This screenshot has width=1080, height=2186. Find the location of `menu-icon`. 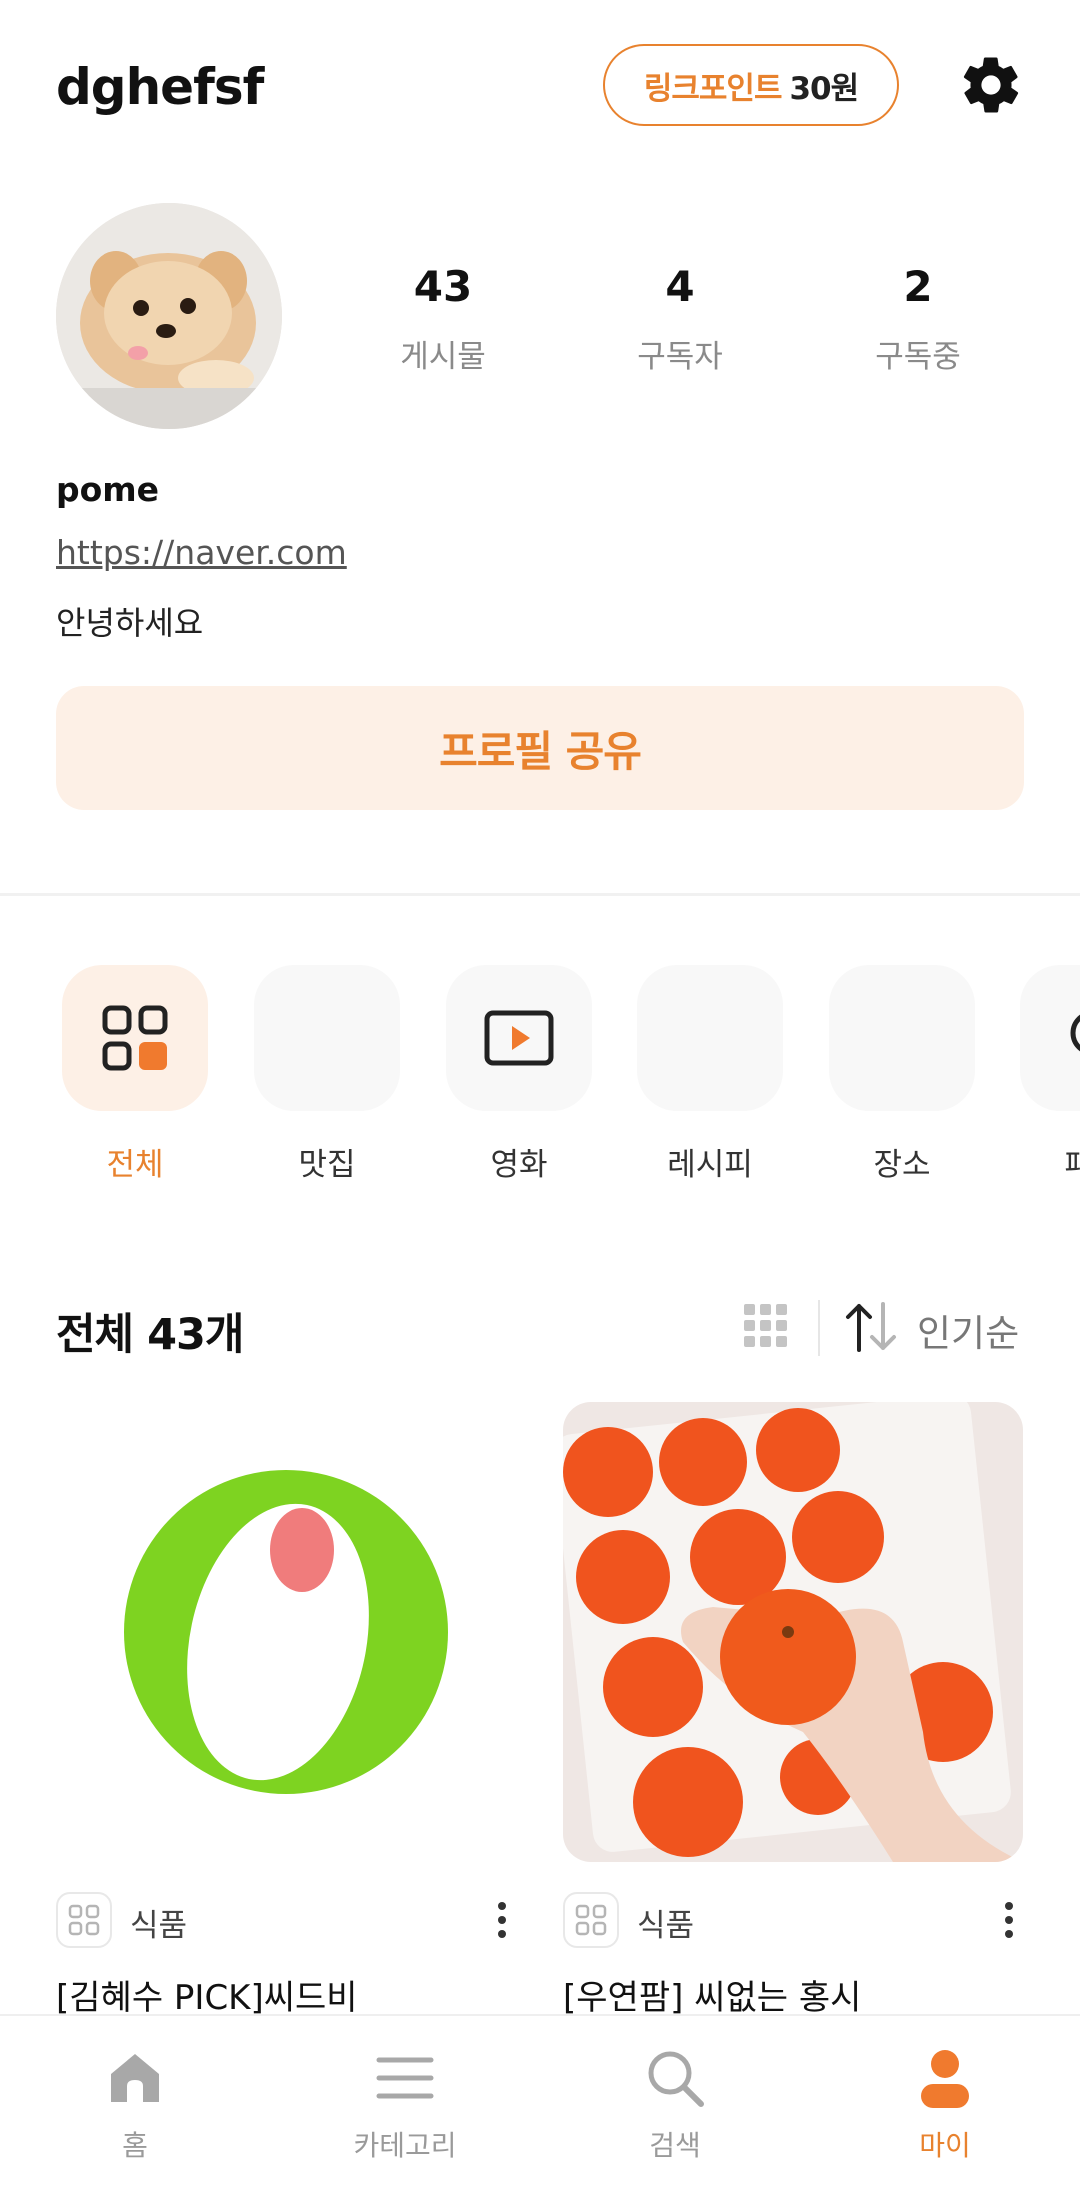

menu-icon is located at coordinates (405, 2078).